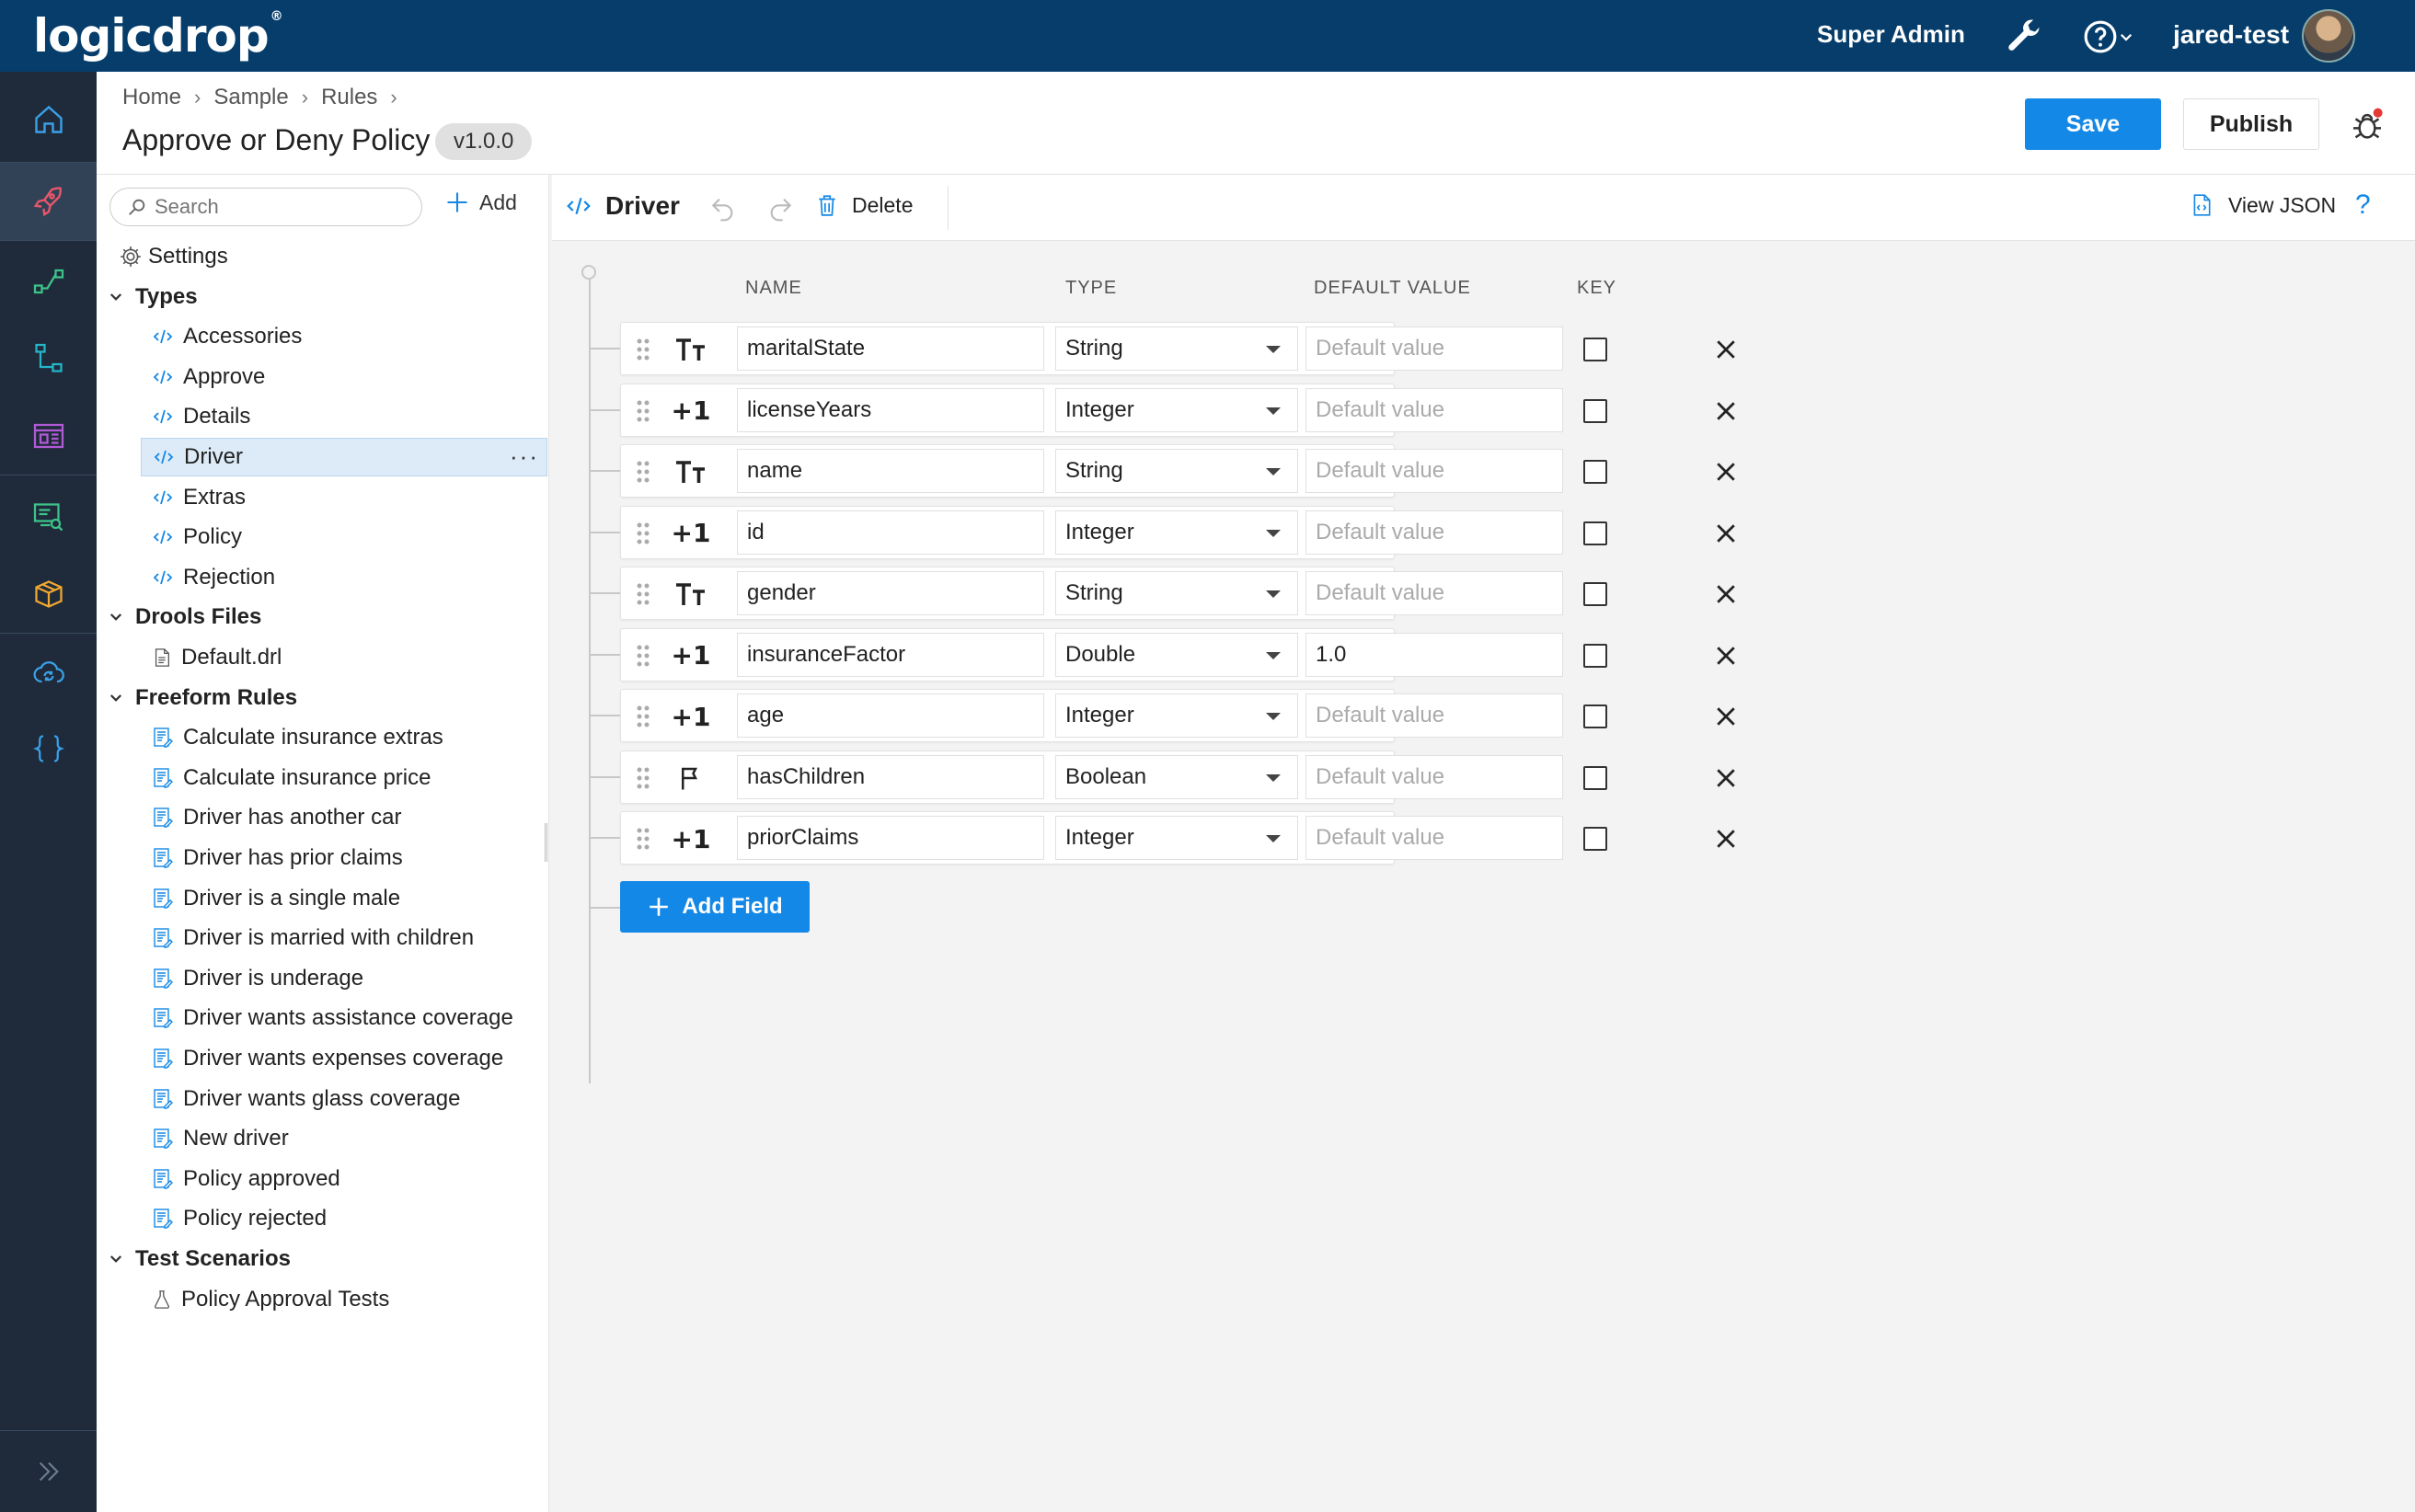  What do you see at coordinates (2231, 35) in the screenshot?
I see `user-name: jared-test` at bounding box center [2231, 35].